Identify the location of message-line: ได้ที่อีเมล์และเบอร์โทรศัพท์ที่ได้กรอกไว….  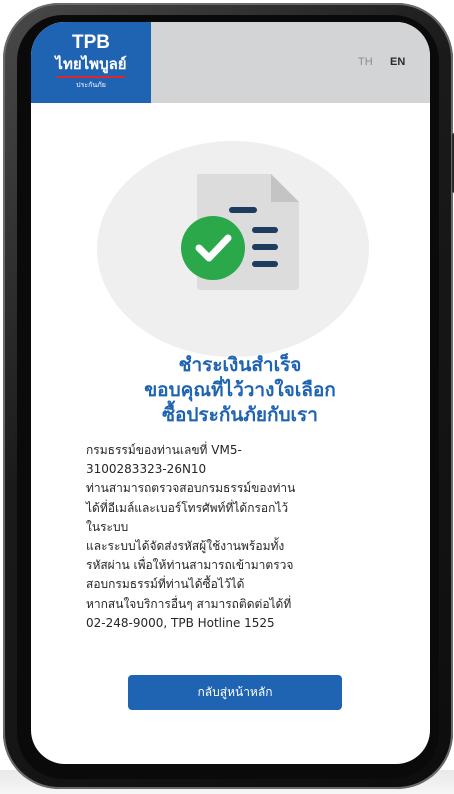
(187, 507).